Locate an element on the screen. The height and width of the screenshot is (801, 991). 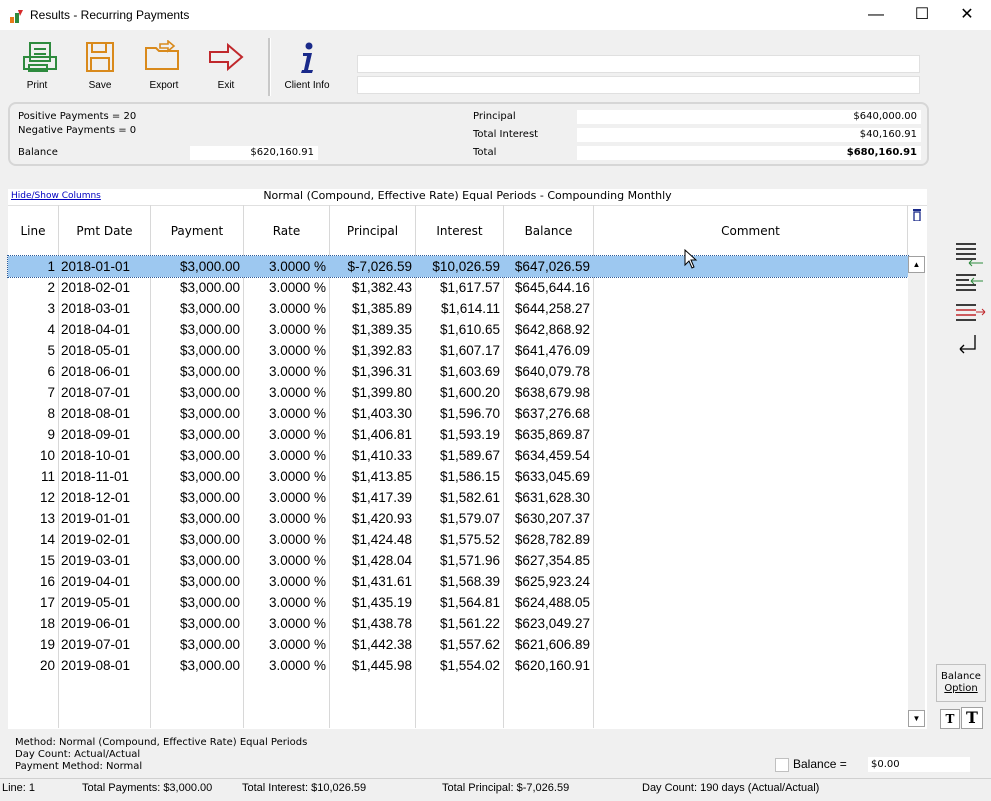
cell-balance: $645,644.16 is located at coordinates (548, 287).